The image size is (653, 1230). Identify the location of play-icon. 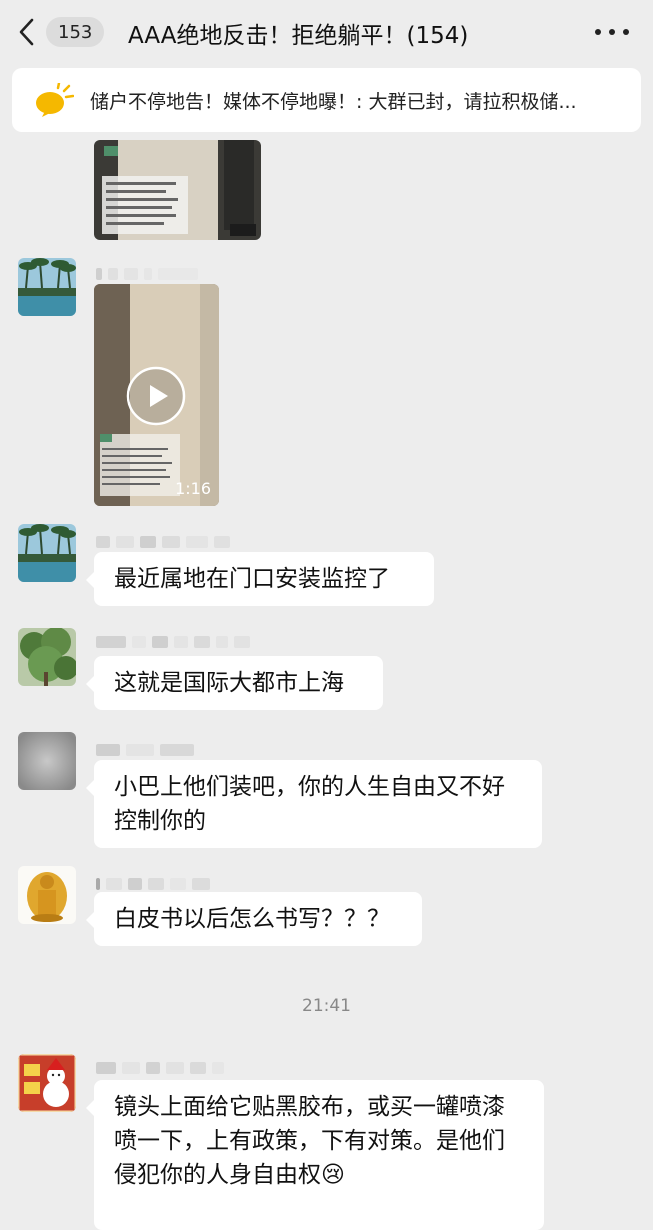
(156, 396).